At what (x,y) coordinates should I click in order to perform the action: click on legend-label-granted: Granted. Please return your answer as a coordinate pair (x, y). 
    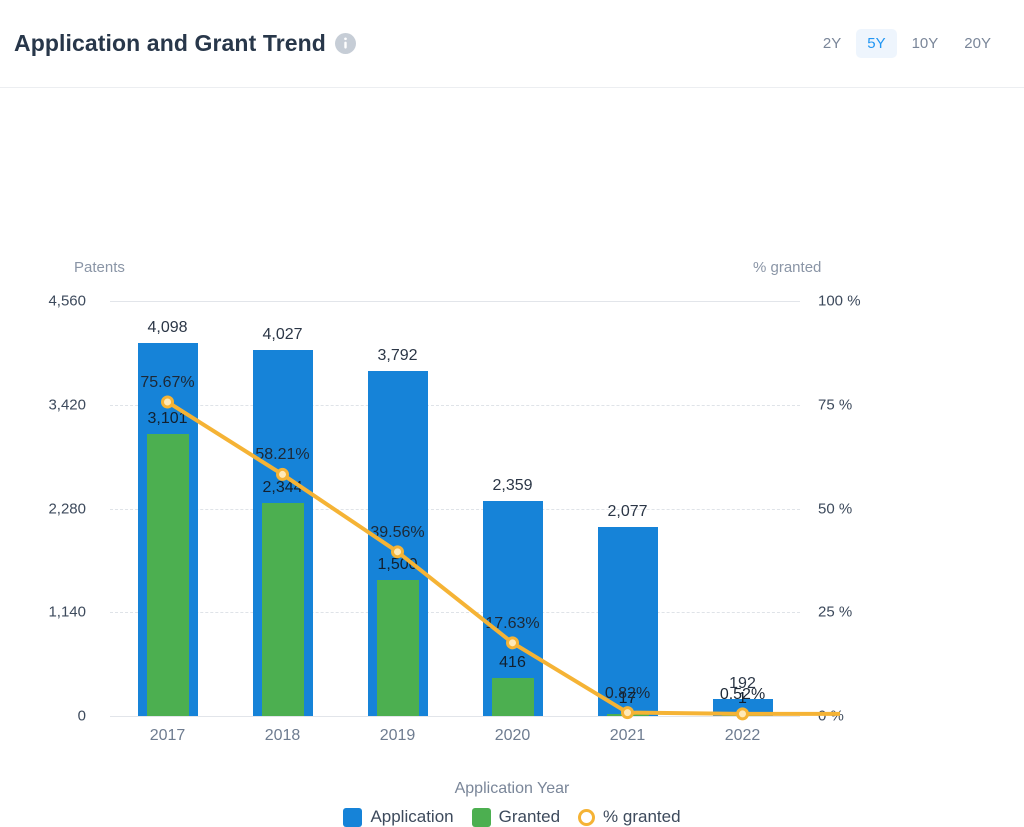
    Looking at the image, I should click on (529, 816).